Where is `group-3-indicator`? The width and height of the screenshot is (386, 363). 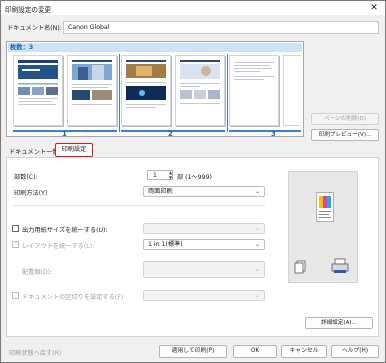 group-3-indicator is located at coordinates (265, 131).